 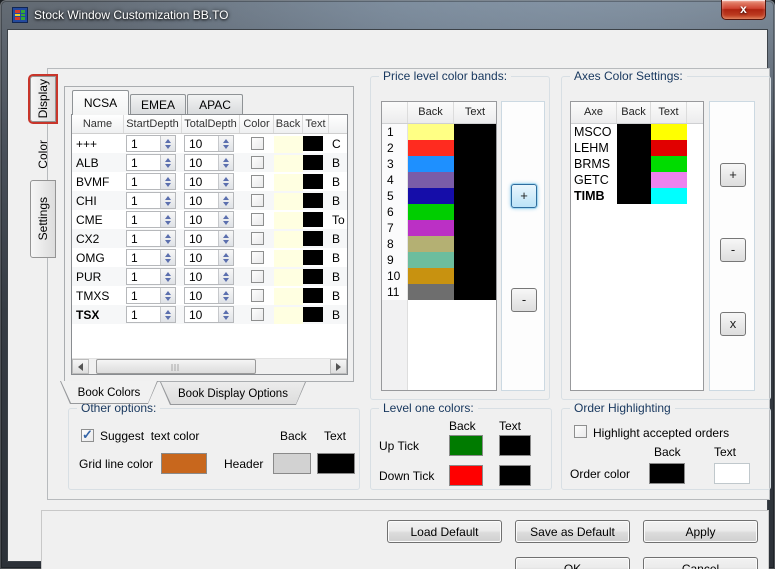 What do you see at coordinates (524, 300) in the screenshot?
I see `remove-band-button: -` at bounding box center [524, 300].